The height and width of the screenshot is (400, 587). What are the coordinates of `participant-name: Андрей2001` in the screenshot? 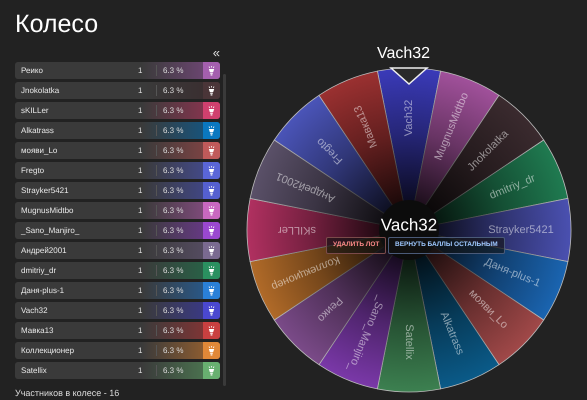 It's located at (44, 250).